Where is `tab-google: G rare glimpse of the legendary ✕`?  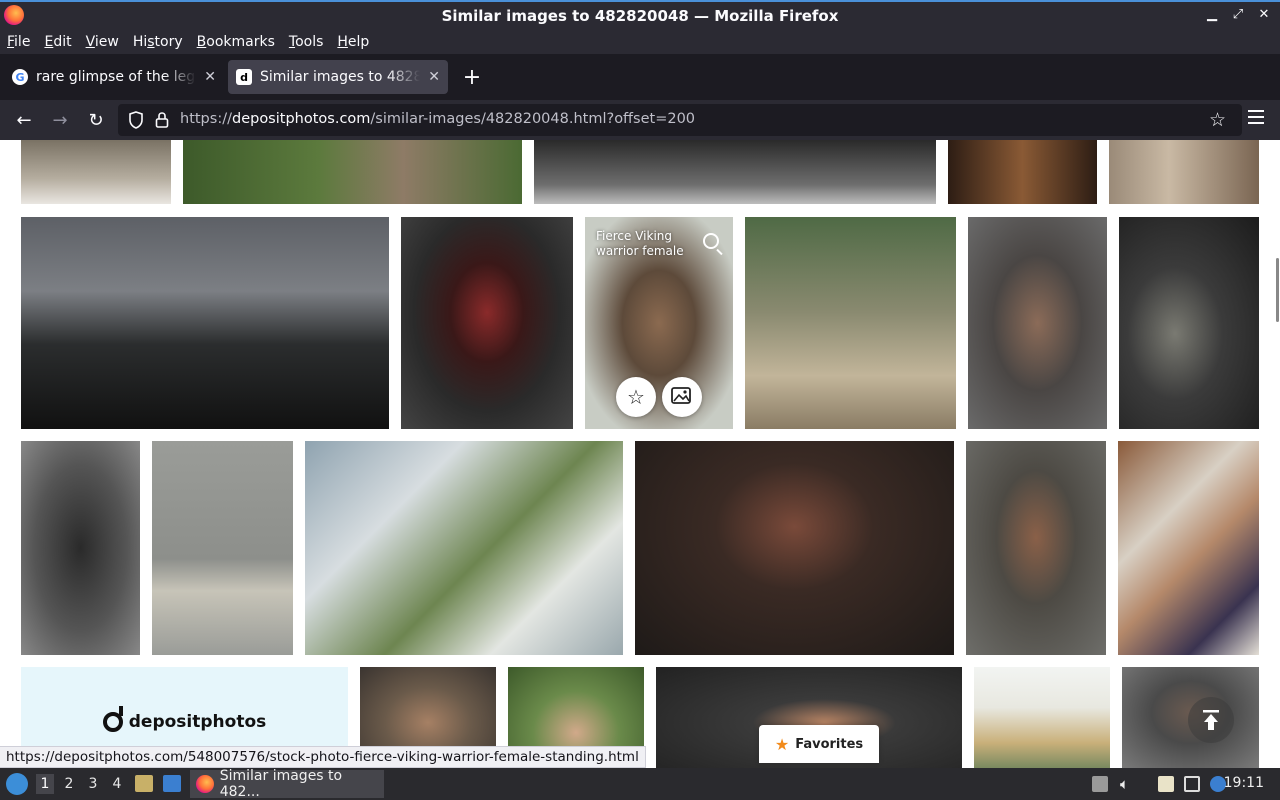
tab-google: G rare glimpse of the legendary ✕ is located at coordinates (114, 77).